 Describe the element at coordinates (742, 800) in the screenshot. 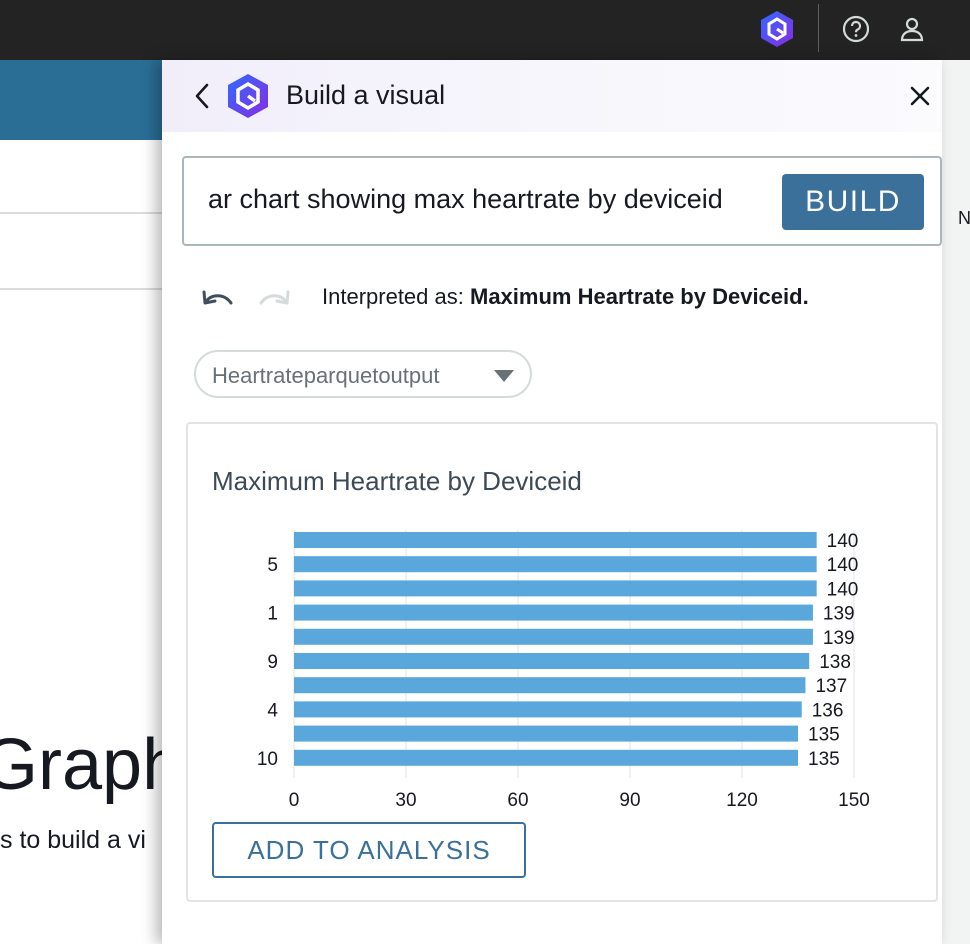

I see `x-tick-label: 120` at that location.